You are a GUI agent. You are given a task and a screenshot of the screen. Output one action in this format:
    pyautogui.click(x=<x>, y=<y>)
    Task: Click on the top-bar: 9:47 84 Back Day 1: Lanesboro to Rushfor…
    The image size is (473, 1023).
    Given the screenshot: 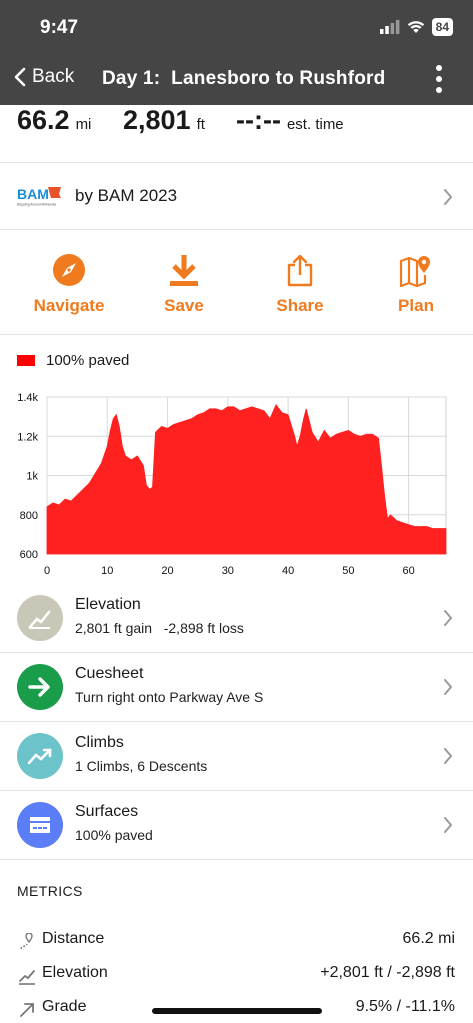 What is the action you would take?
    pyautogui.click(x=236, y=52)
    